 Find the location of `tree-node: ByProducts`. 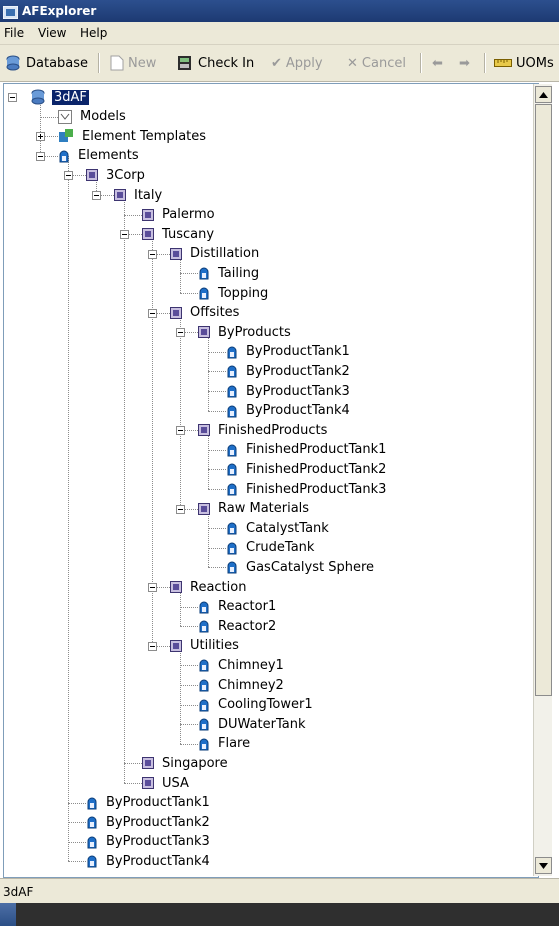

tree-node: ByProducts is located at coordinates (245, 332).